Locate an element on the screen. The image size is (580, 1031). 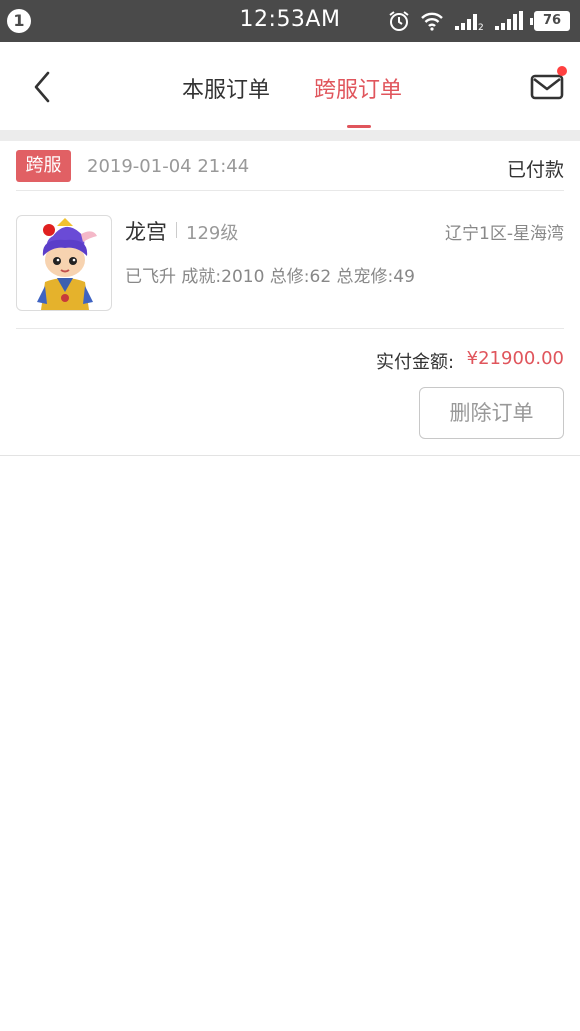
battery-icon: 76 is located at coordinates (550, 21).